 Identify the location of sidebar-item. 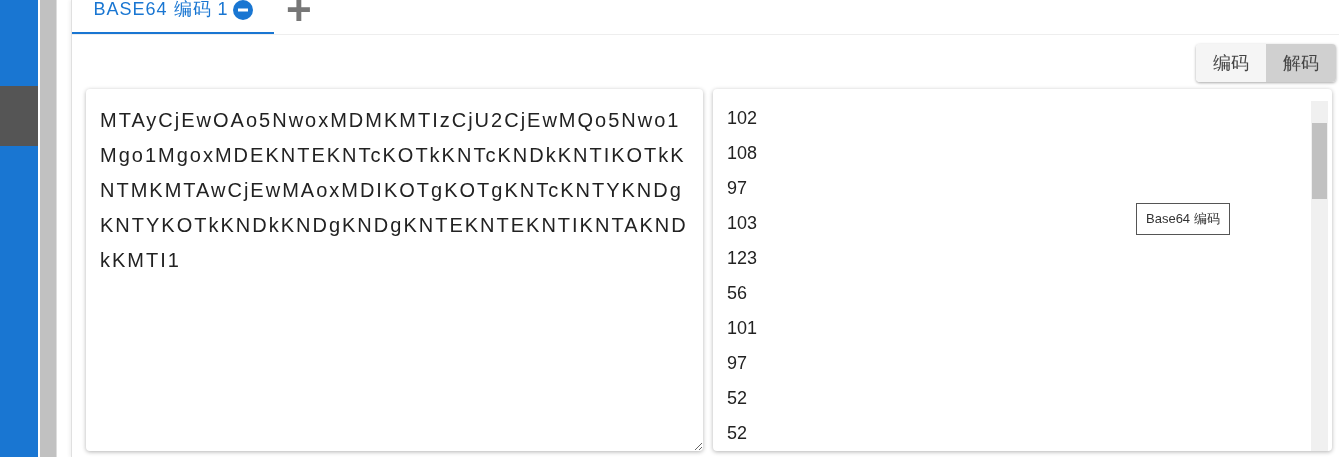
(19, 116).